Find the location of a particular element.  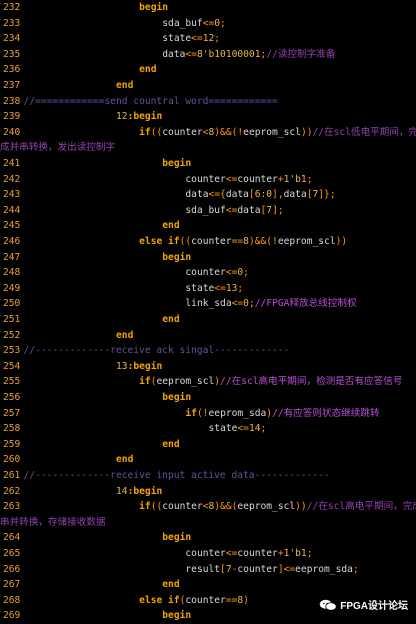

line-number: 247 is located at coordinates (11, 258).